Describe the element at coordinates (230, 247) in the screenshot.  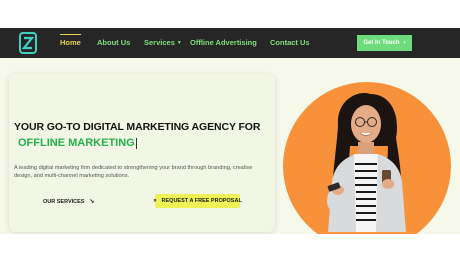
I see `page-bottom` at that location.